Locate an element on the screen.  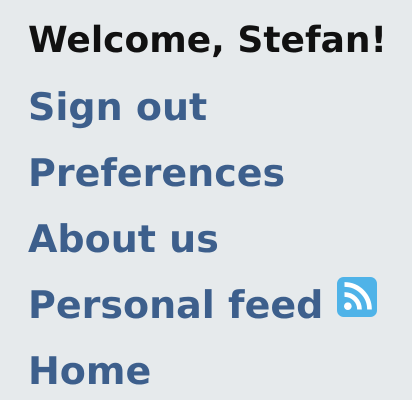
nav-link: Personal feed is located at coordinates (176, 305).